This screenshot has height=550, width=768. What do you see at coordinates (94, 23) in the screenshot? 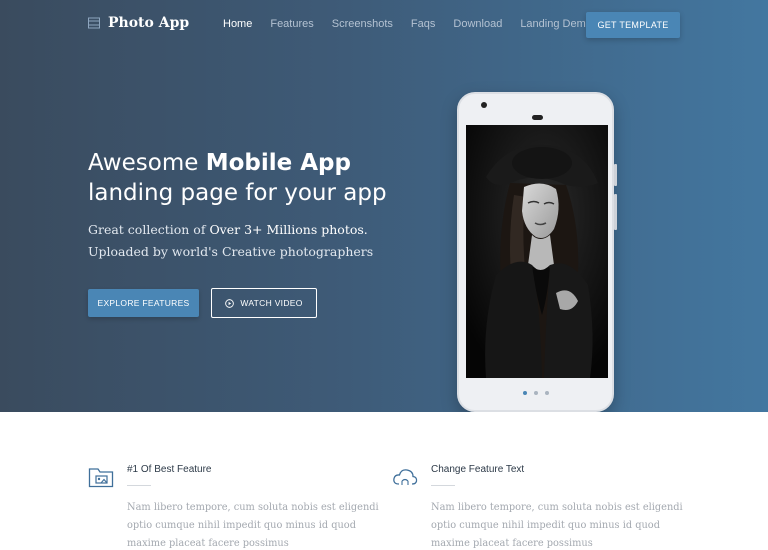
I see `film-icon` at bounding box center [94, 23].